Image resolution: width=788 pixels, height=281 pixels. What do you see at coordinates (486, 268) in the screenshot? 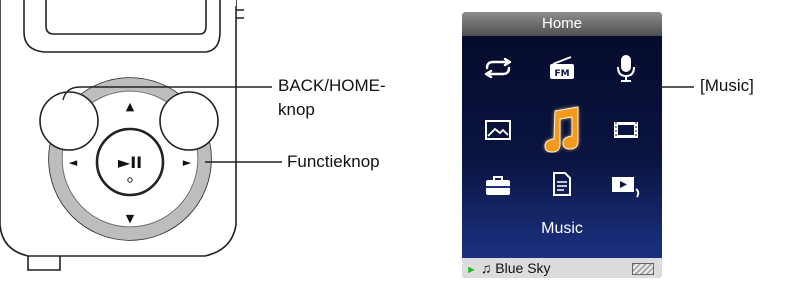
I see `music-note-small-icon: ♫` at bounding box center [486, 268].